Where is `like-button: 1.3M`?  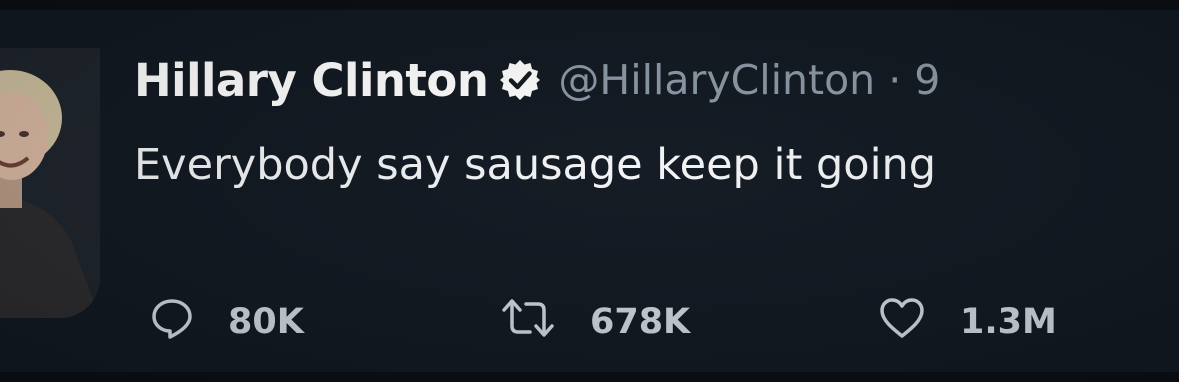 like-button: 1.3M is located at coordinates (967, 322).